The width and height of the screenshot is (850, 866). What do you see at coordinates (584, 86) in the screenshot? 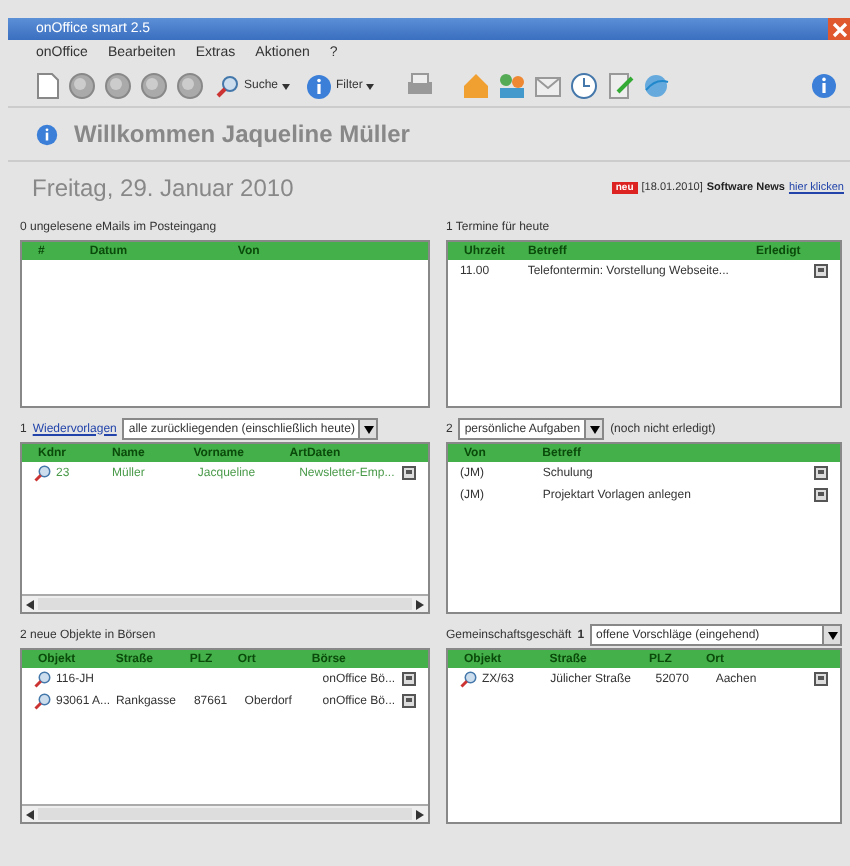
I see `clock-icon` at bounding box center [584, 86].